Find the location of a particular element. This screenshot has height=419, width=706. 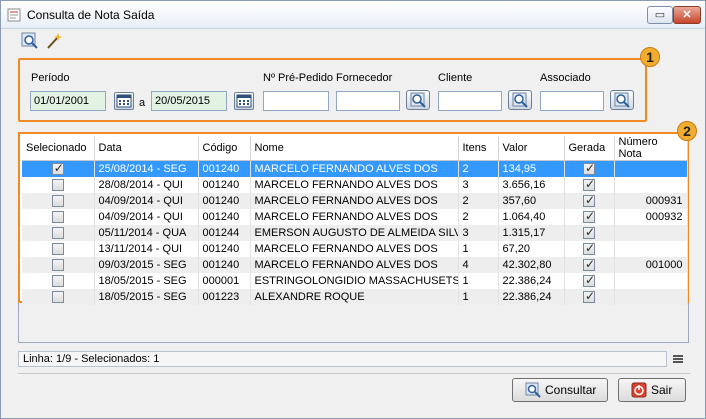

date-to-calendar-button is located at coordinates (244, 101).